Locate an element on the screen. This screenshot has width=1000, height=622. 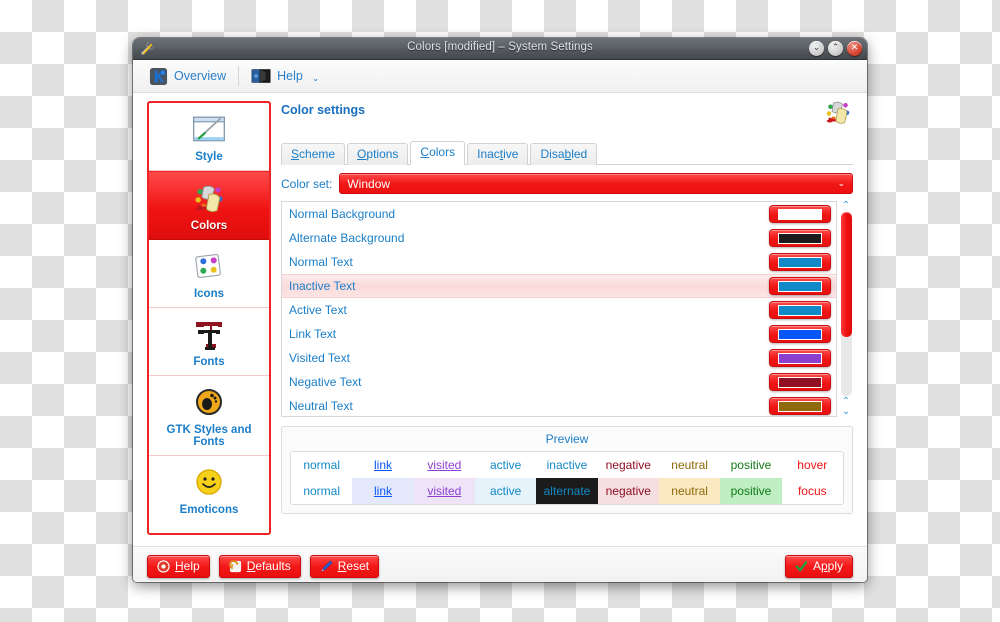
sidebar-item-gtk-styles-and-fonts: GTK Styles and Fonts is located at coordinates (209, 416).